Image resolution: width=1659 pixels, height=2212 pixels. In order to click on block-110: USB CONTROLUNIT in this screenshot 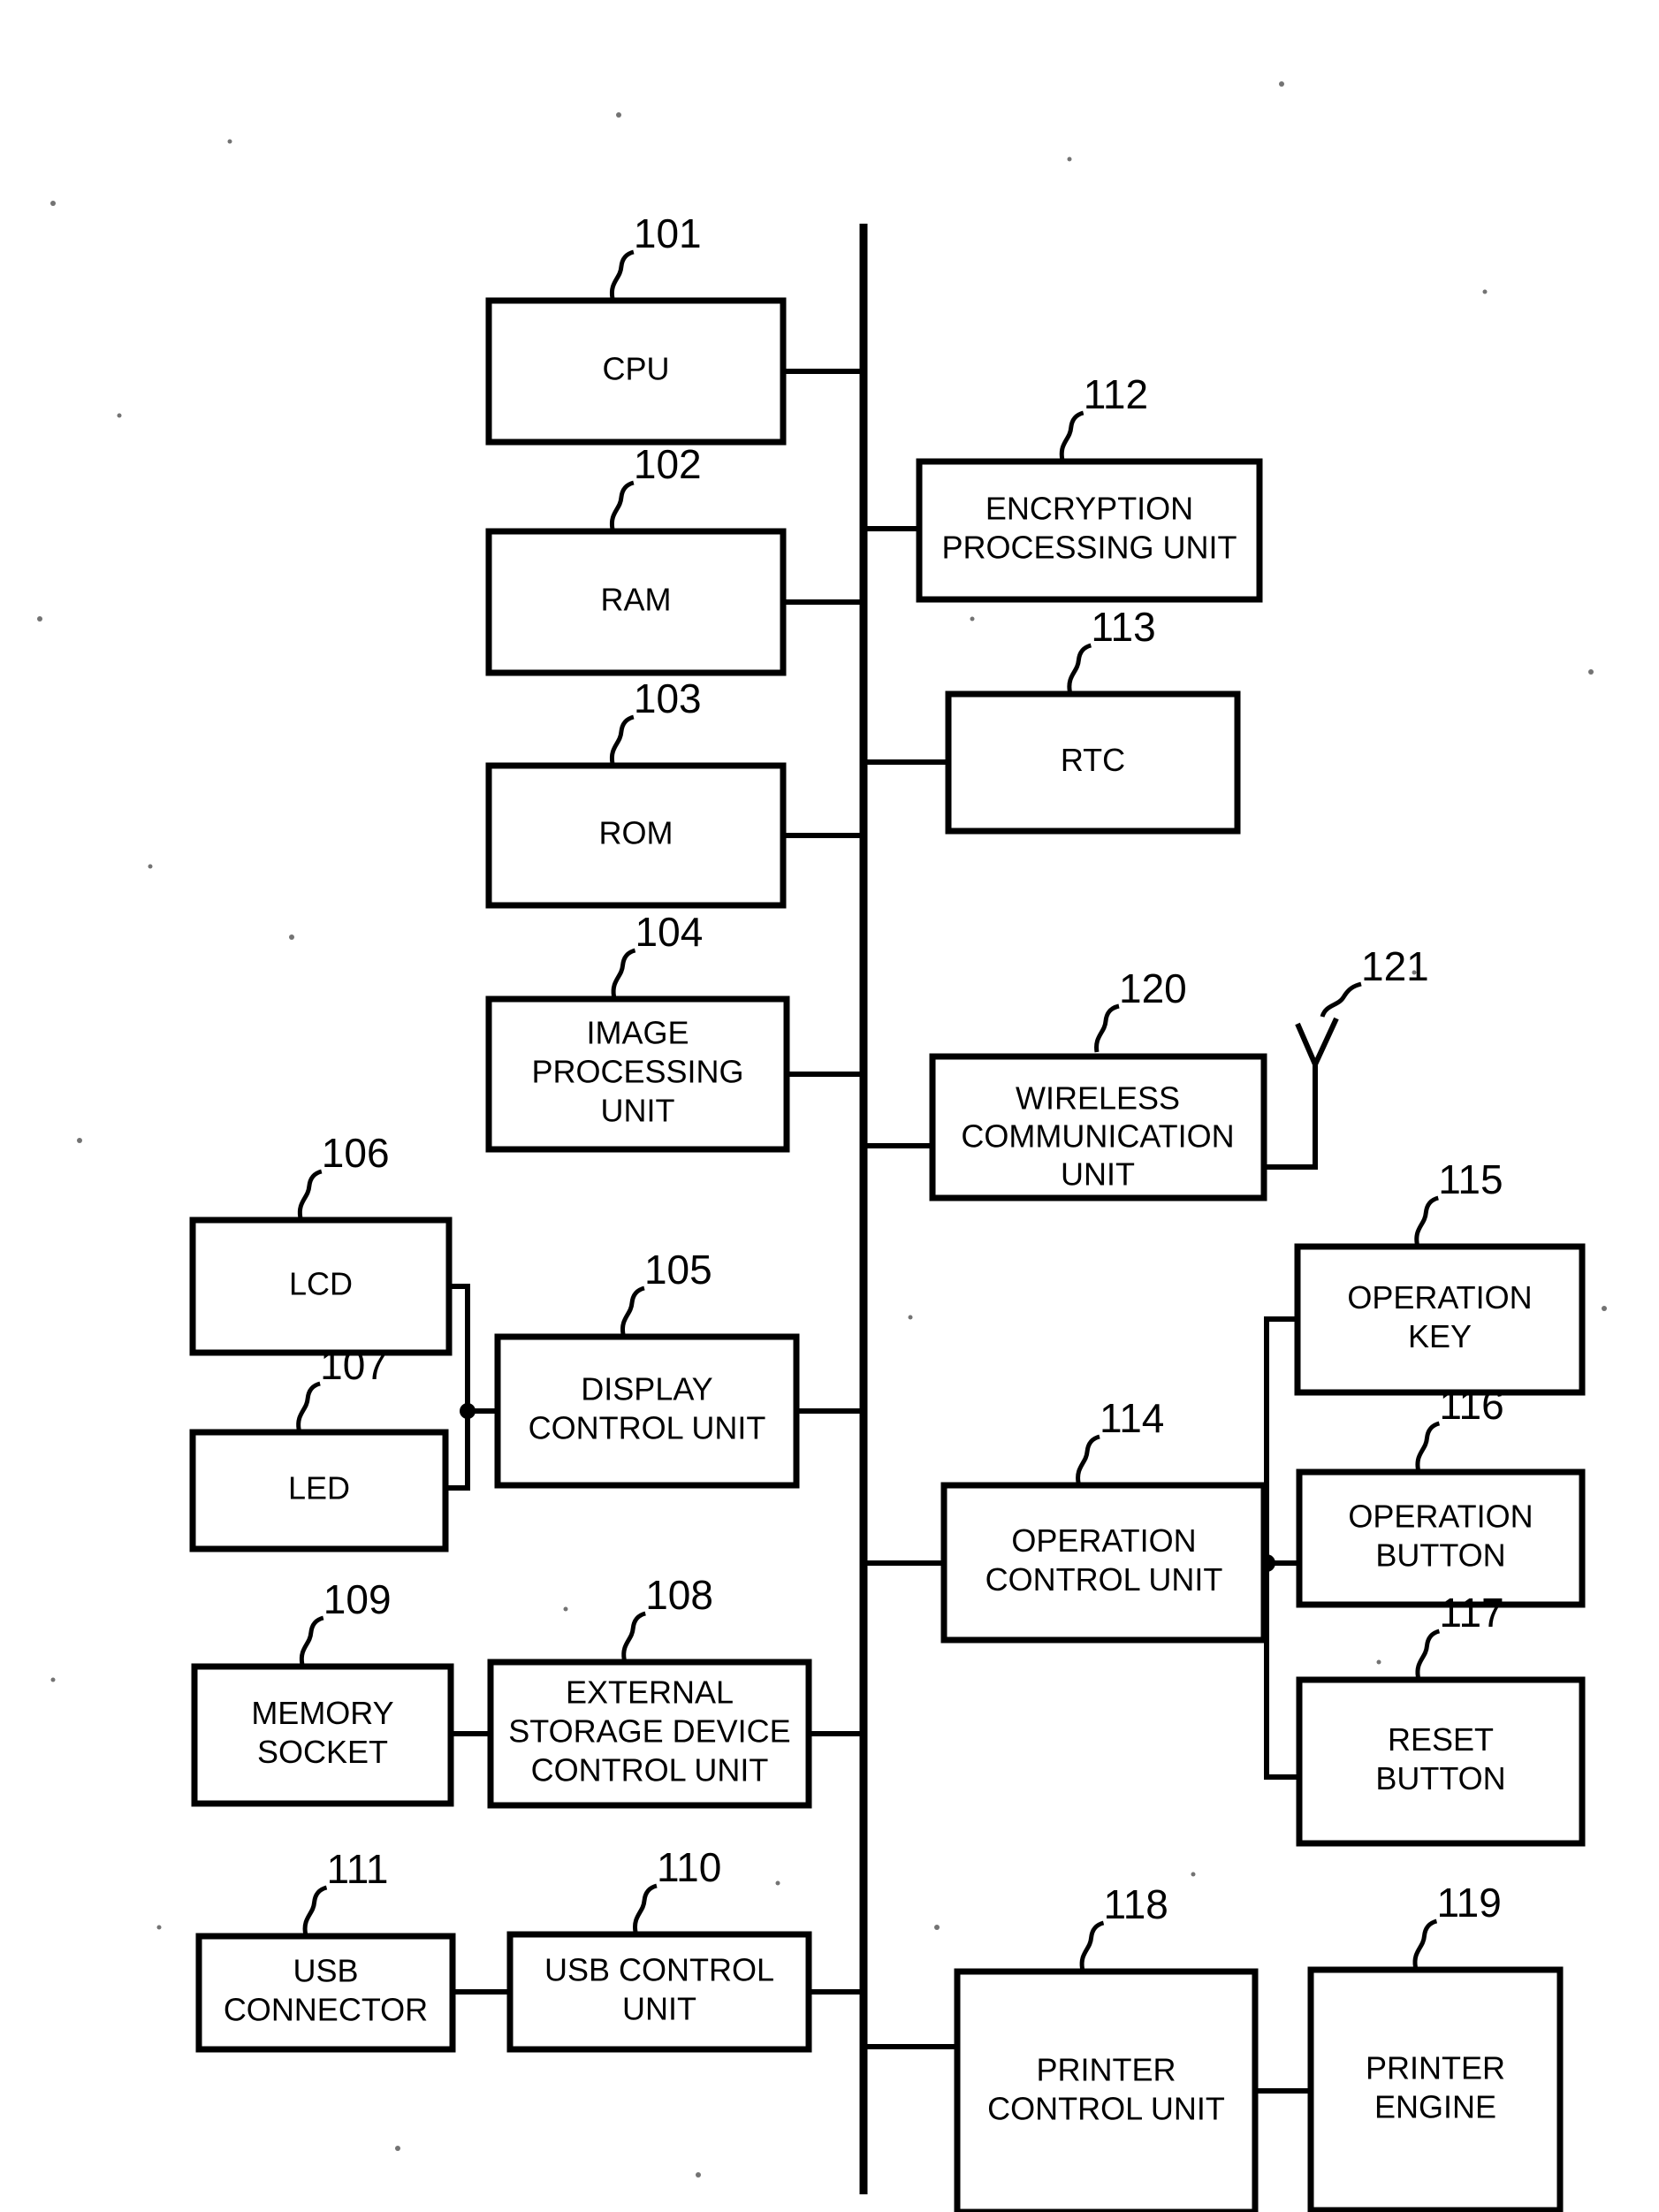, I will do `click(659, 1992)`.